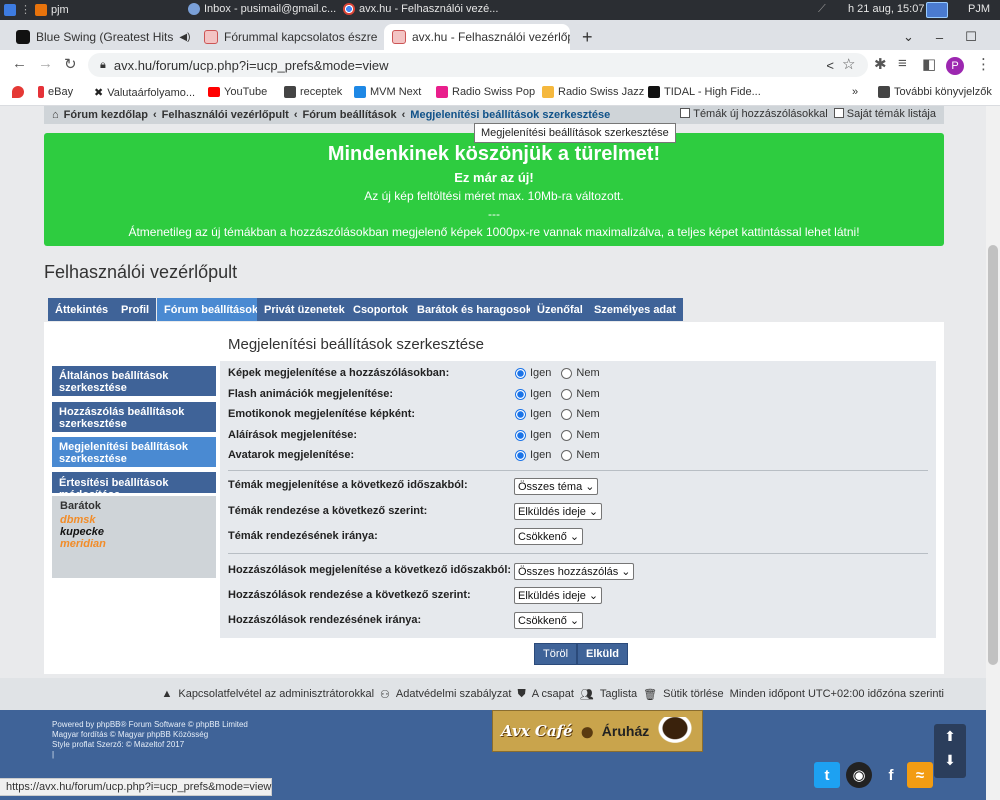 The height and width of the screenshot is (800, 1000). I want to click on mvm-icon, so click(360, 92).